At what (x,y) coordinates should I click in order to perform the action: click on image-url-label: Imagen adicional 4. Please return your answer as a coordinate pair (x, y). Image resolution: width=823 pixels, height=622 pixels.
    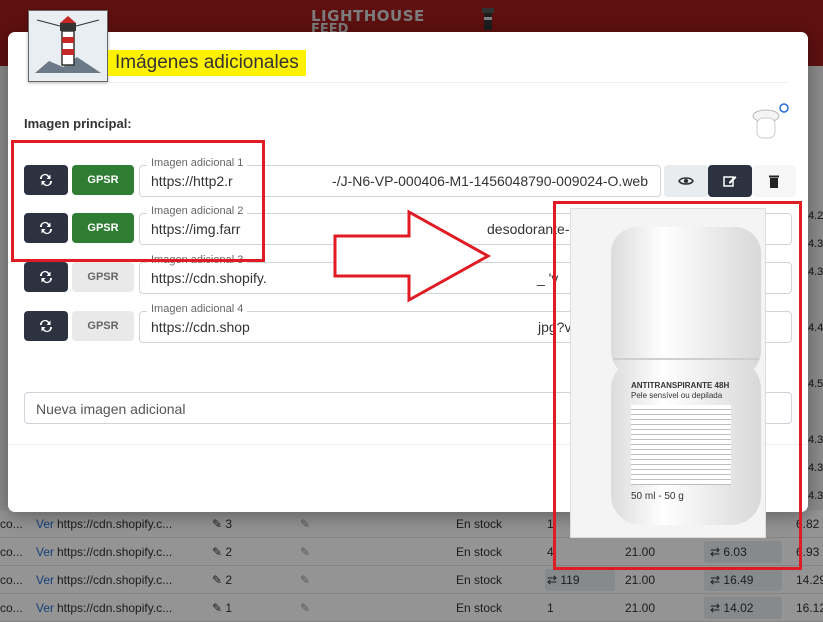
    Looking at the image, I should click on (197, 309).